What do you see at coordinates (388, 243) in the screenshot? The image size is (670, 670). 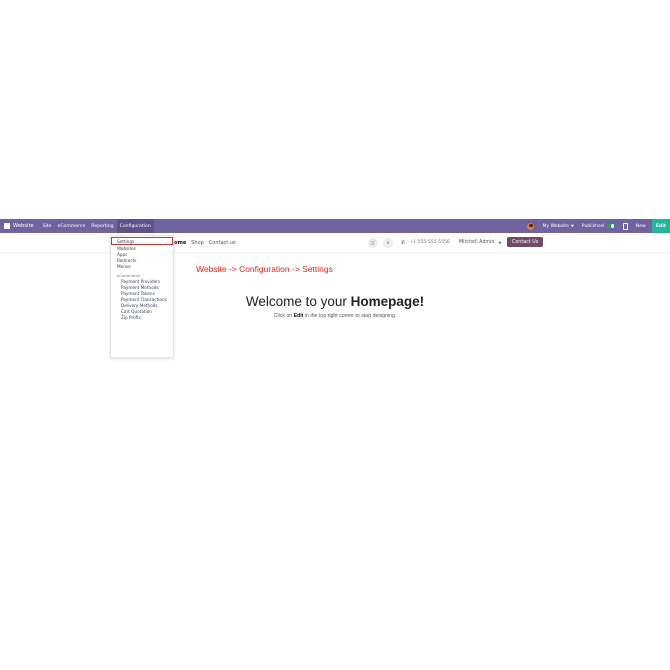 I see `search-icon: ⌕` at bounding box center [388, 243].